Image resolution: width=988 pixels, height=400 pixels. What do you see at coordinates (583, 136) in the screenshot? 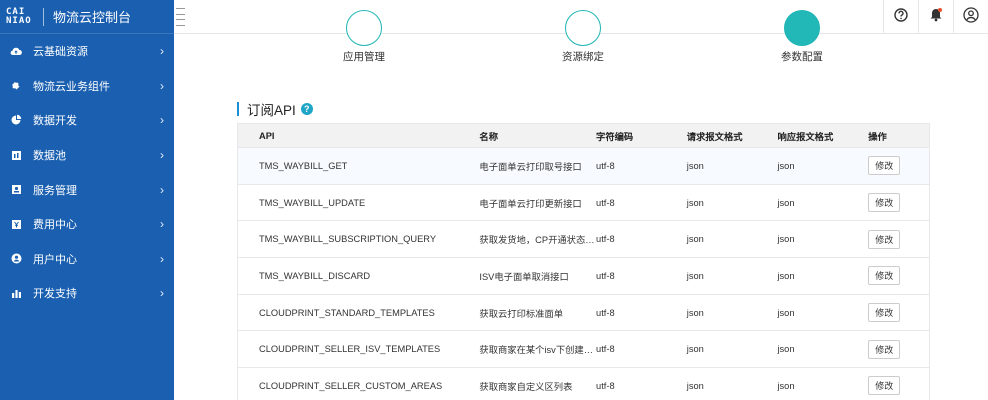
I see `table-header: API 名称 字符编码 请求报文格式 响应报文格式 操作` at bounding box center [583, 136].